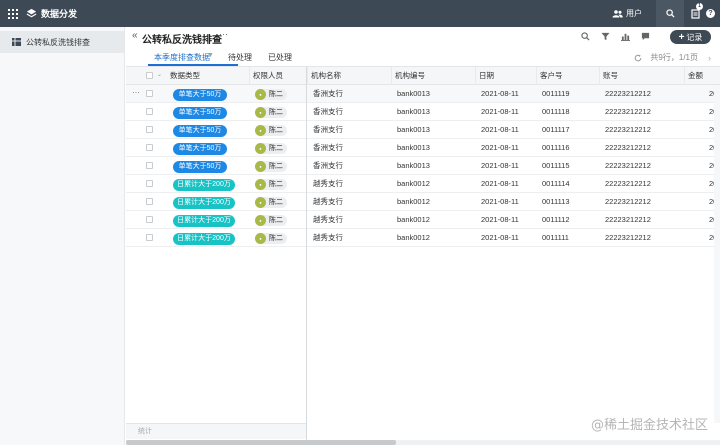  I want to click on column-header: 日期, so click(505, 76).